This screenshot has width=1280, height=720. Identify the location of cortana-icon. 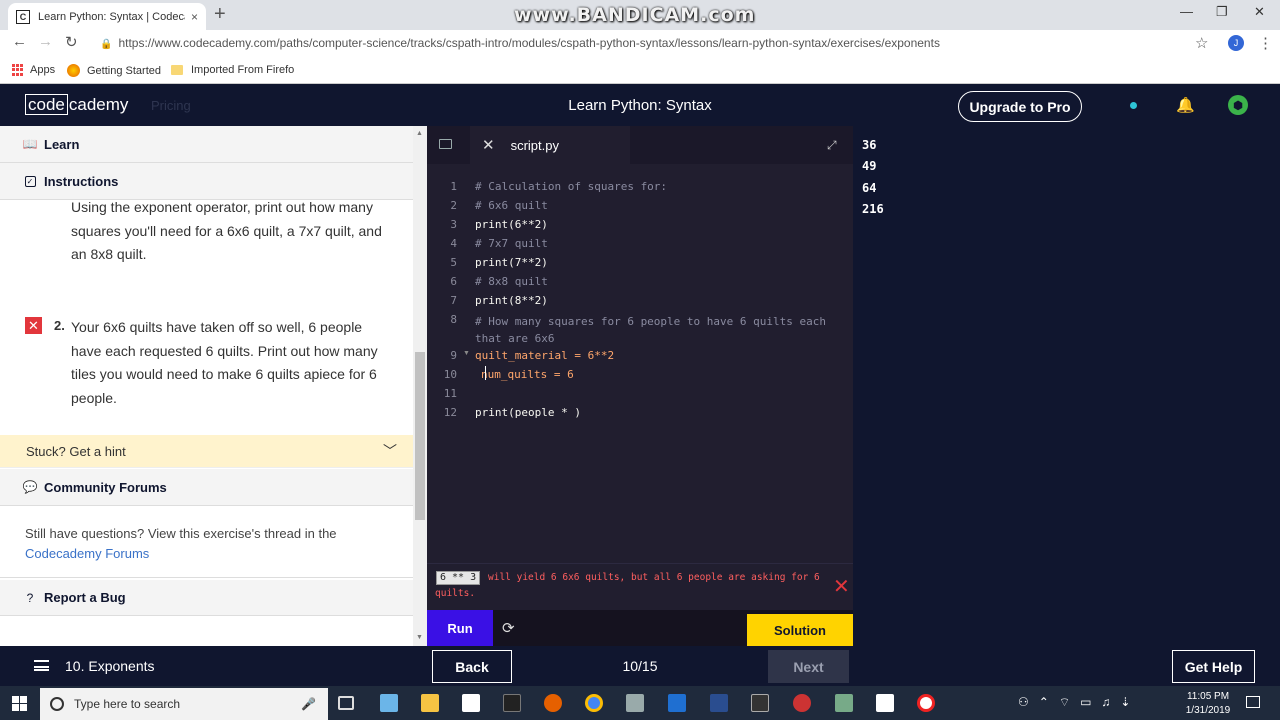
(57, 704).